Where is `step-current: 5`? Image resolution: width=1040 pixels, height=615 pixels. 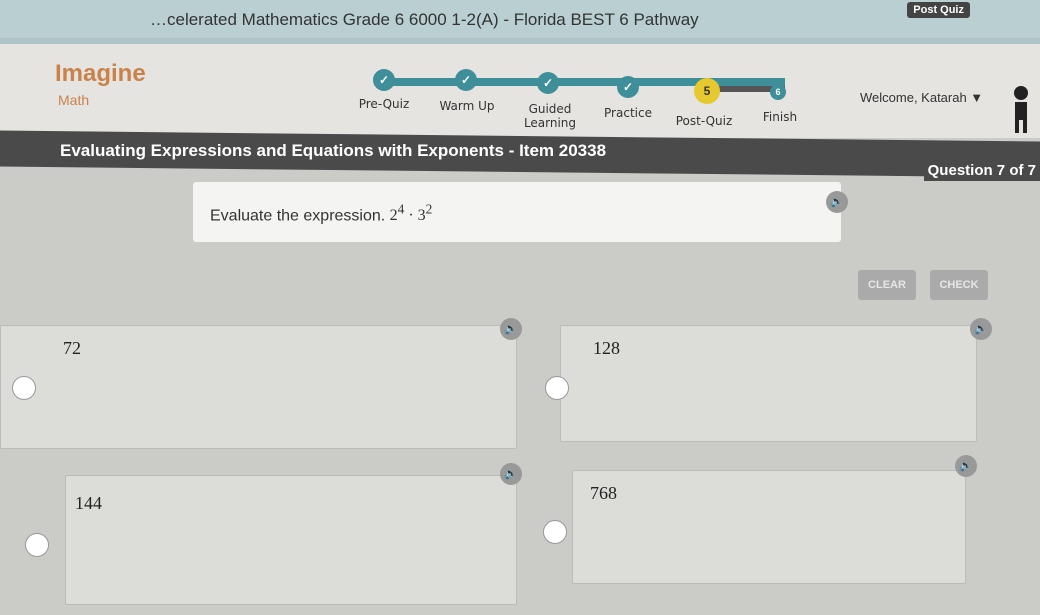 step-current: 5 is located at coordinates (707, 91).